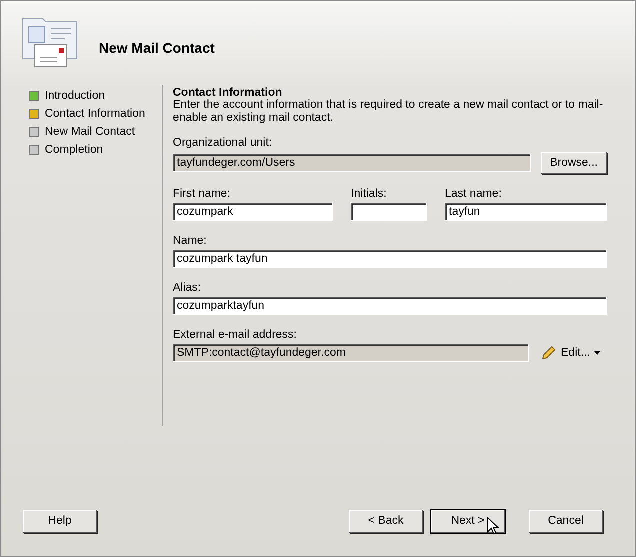 The height and width of the screenshot is (557, 636). Describe the element at coordinates (493, 525) in the screenshot. I see `mouse-cursor-icon` at that location.